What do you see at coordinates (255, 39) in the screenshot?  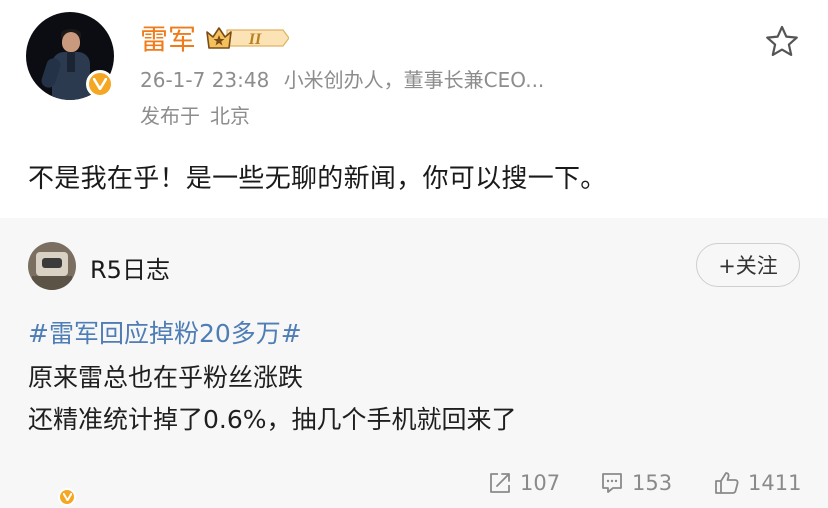 I see `level-badge-text: II` at bounding box center [255, 39].